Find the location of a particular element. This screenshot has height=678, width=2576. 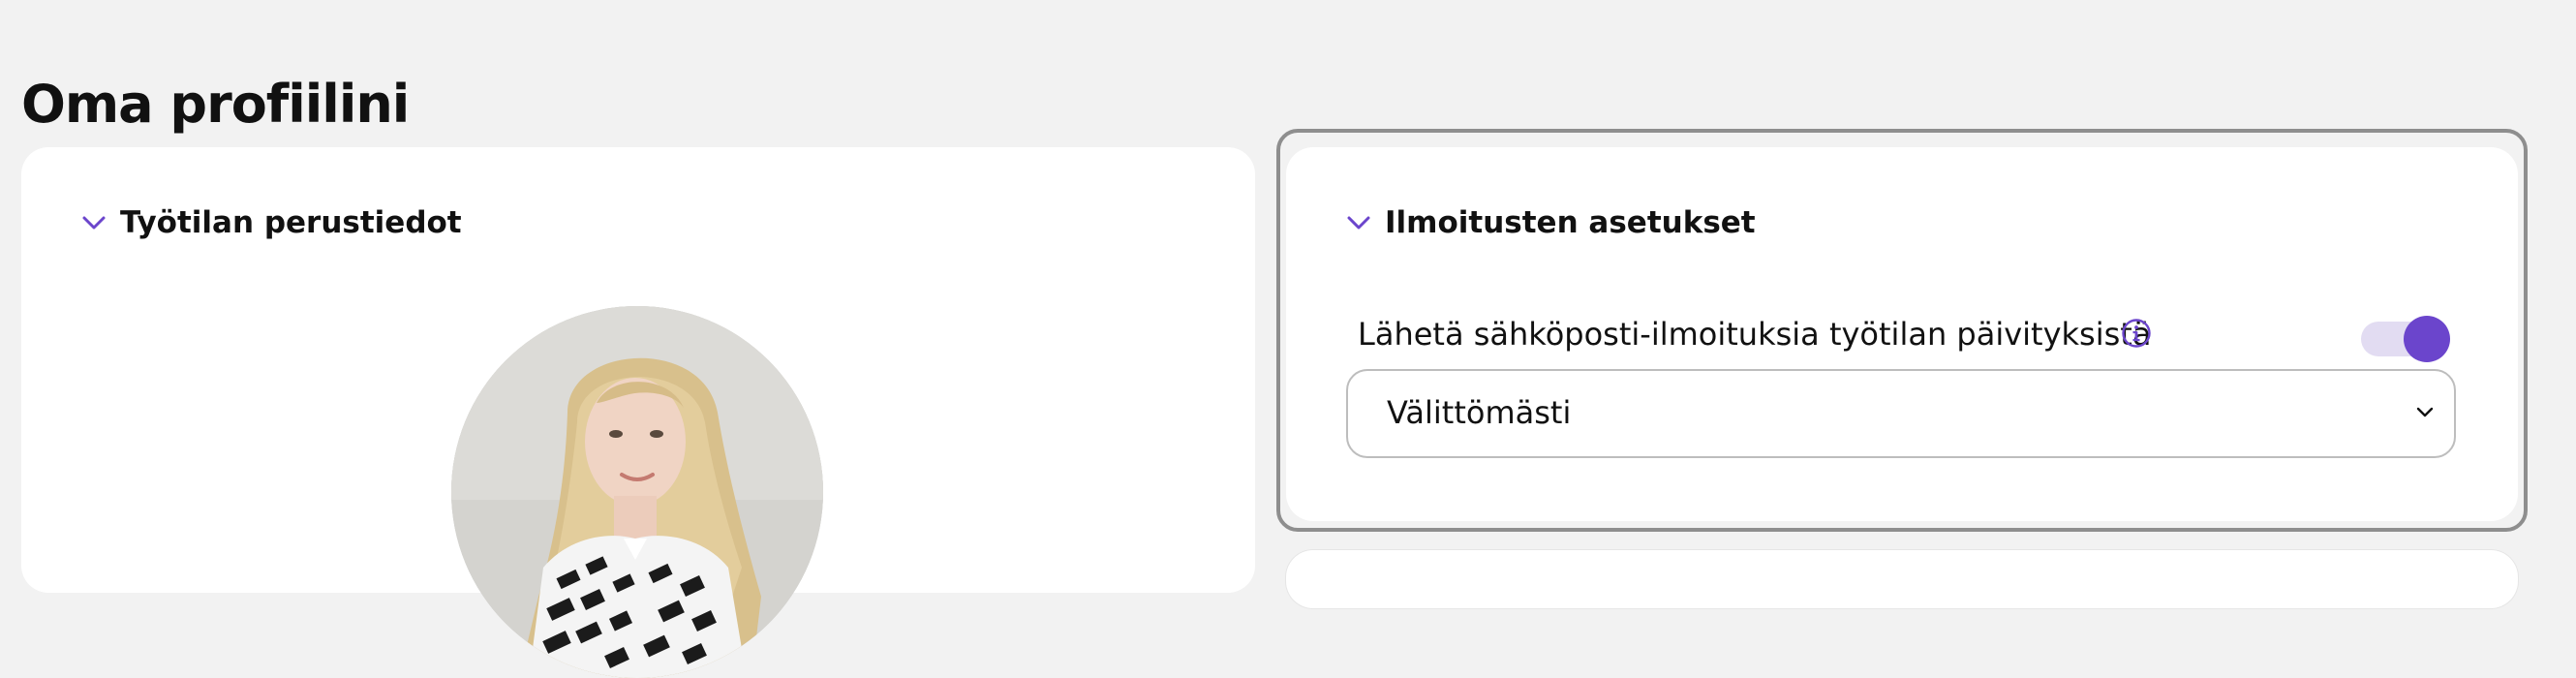

email-notification-toggle is located at coordinates (2405, 339).